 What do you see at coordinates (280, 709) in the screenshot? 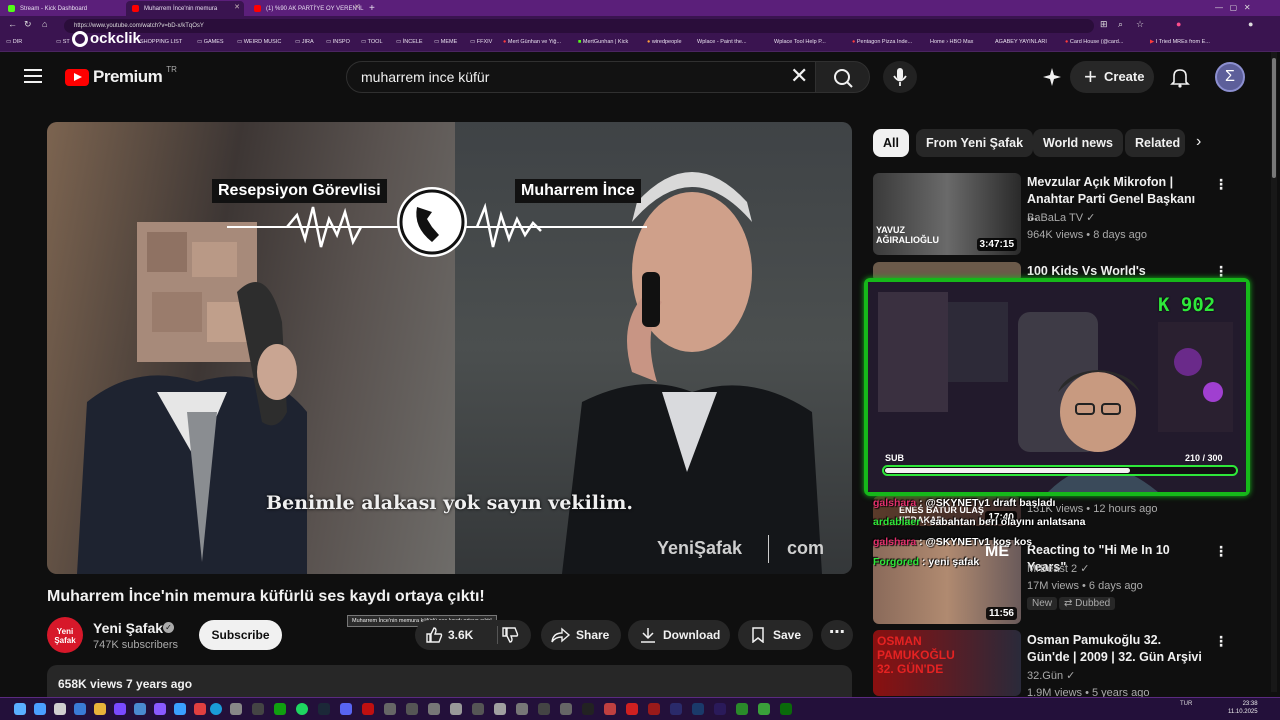
I see `xbox-icon` at bounding box center [280, 709].